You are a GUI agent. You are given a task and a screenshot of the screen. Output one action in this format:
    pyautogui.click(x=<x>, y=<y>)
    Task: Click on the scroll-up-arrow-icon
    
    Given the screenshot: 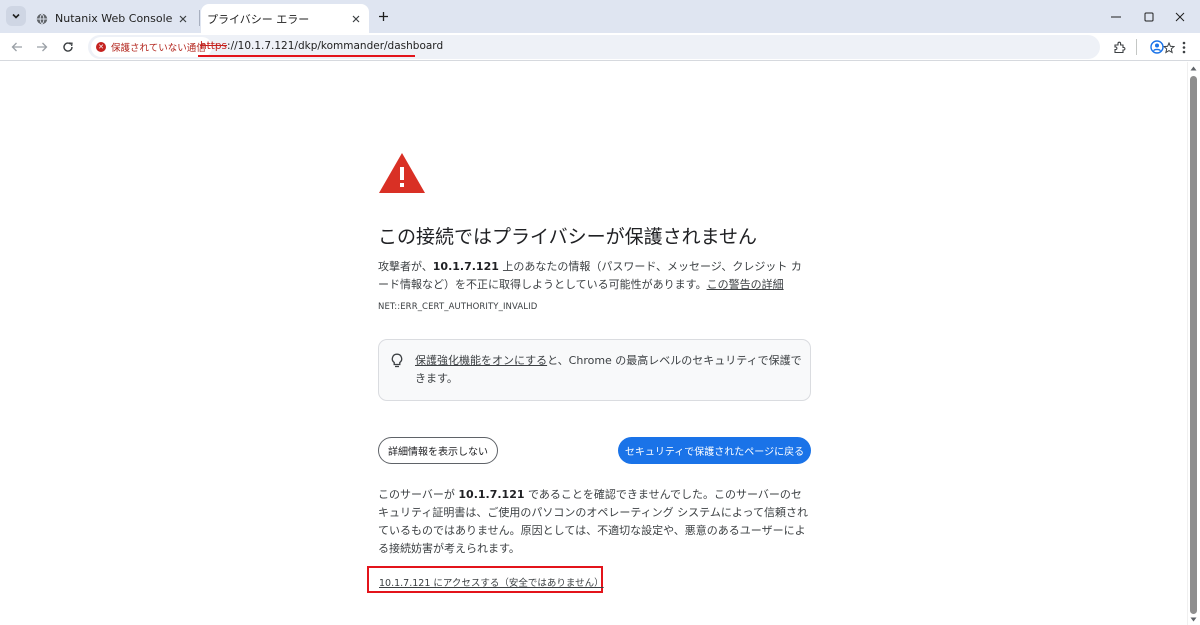 What is the action you would take?
    pyautogui.click(x=1193, y=68)
    